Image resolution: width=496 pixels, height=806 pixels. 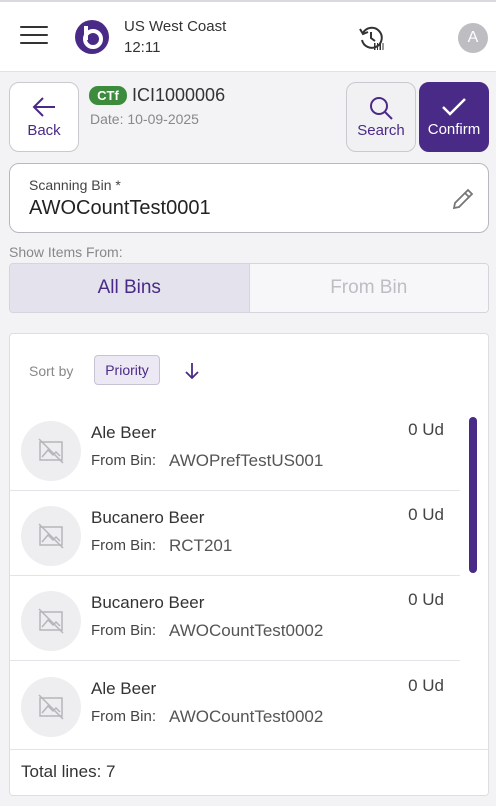 I want to click on show-items-from-caption: Show Items From:, so click(x=66, y=252).